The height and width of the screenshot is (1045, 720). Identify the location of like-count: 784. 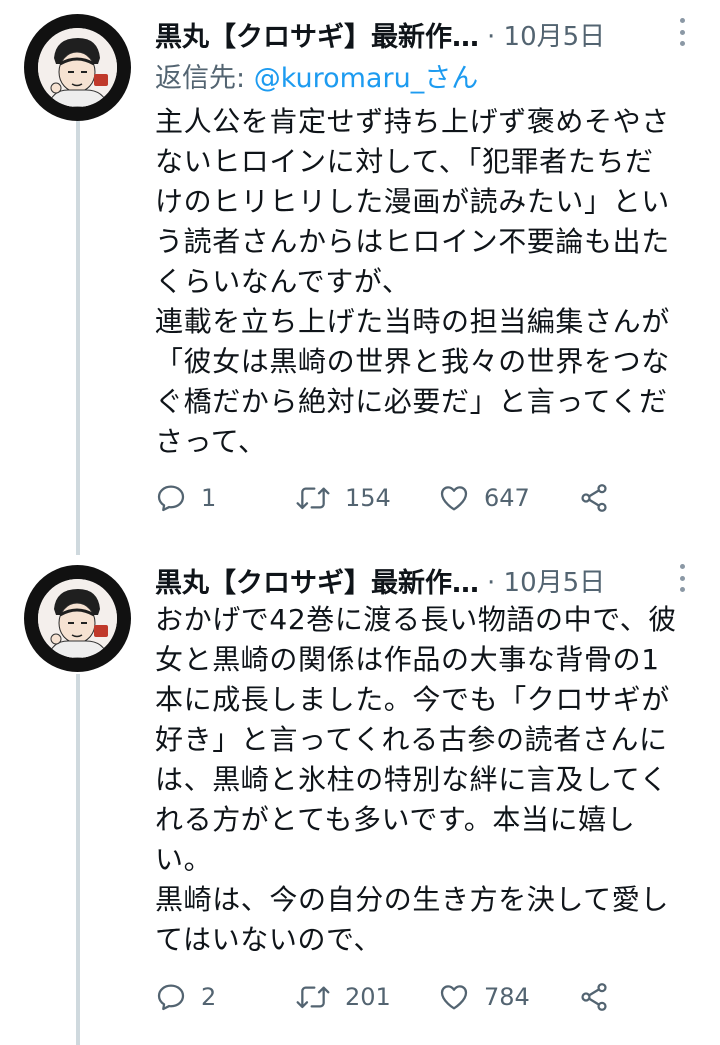
(507, 997).